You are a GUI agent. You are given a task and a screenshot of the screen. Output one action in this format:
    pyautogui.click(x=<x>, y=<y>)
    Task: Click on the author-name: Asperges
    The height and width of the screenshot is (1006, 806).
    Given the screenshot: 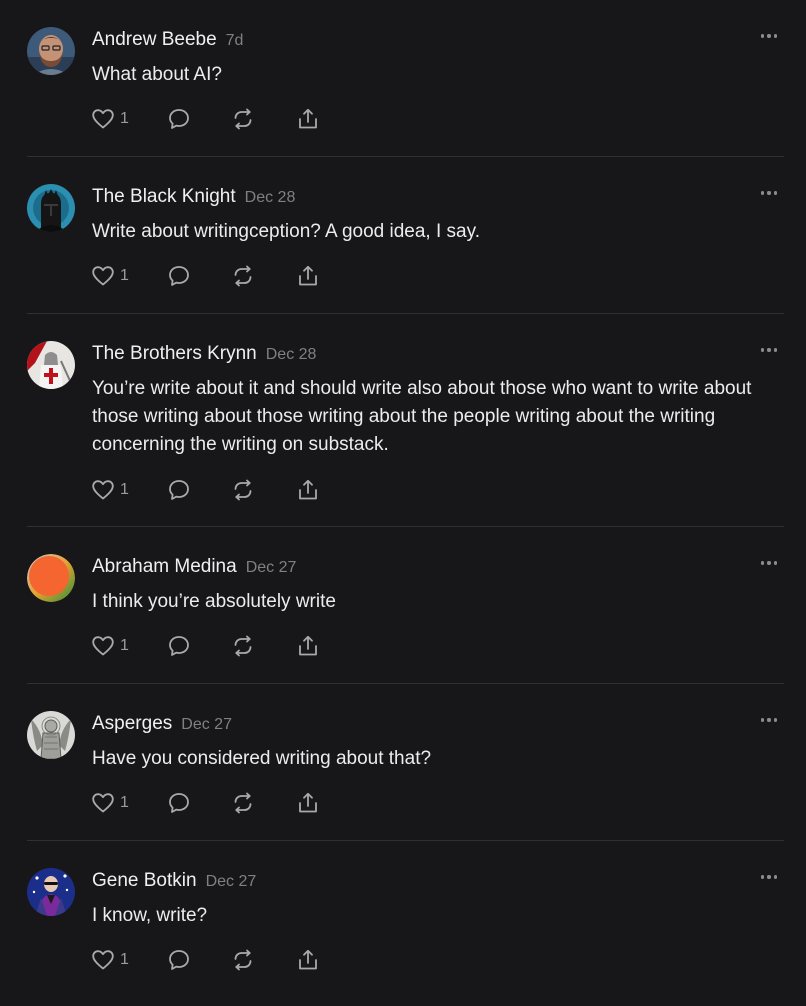 What is the action you would take?
    pyautogui.click(x=132, y=723)
    